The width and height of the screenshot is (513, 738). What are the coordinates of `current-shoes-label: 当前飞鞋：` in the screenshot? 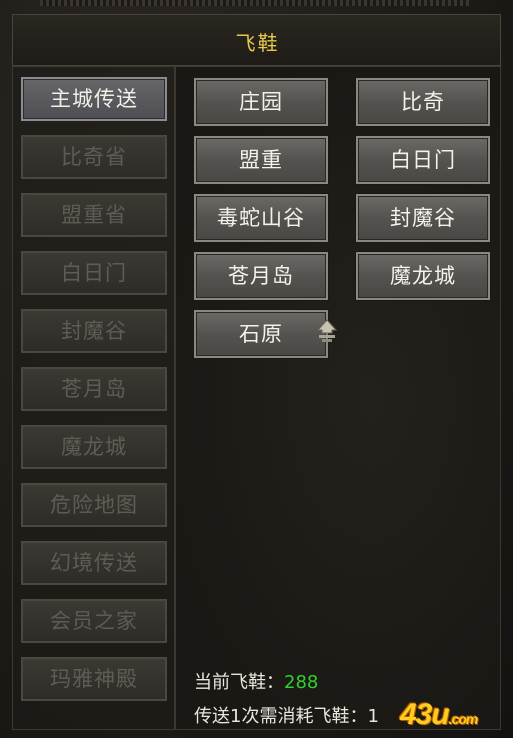 It's located at (239, 682).